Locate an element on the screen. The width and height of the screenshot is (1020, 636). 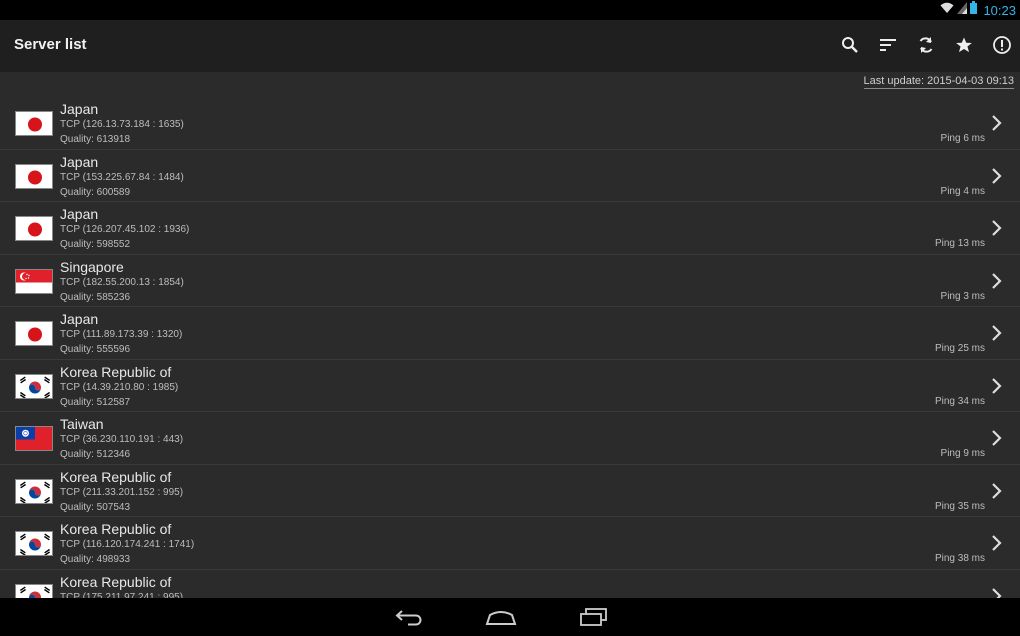
server-quality: Quality: 507543 is located at coordinates (95, 507).